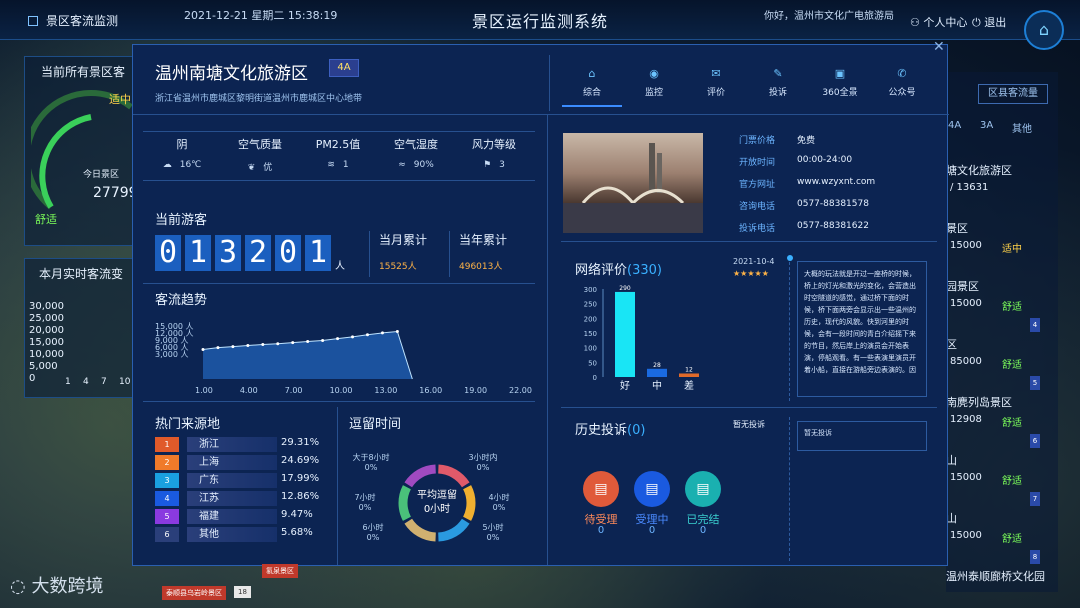  What do you see at coordinates (300, 496) in the screenshot?
I see `source-pct: 12.86%` at bounding box center [300, 496].